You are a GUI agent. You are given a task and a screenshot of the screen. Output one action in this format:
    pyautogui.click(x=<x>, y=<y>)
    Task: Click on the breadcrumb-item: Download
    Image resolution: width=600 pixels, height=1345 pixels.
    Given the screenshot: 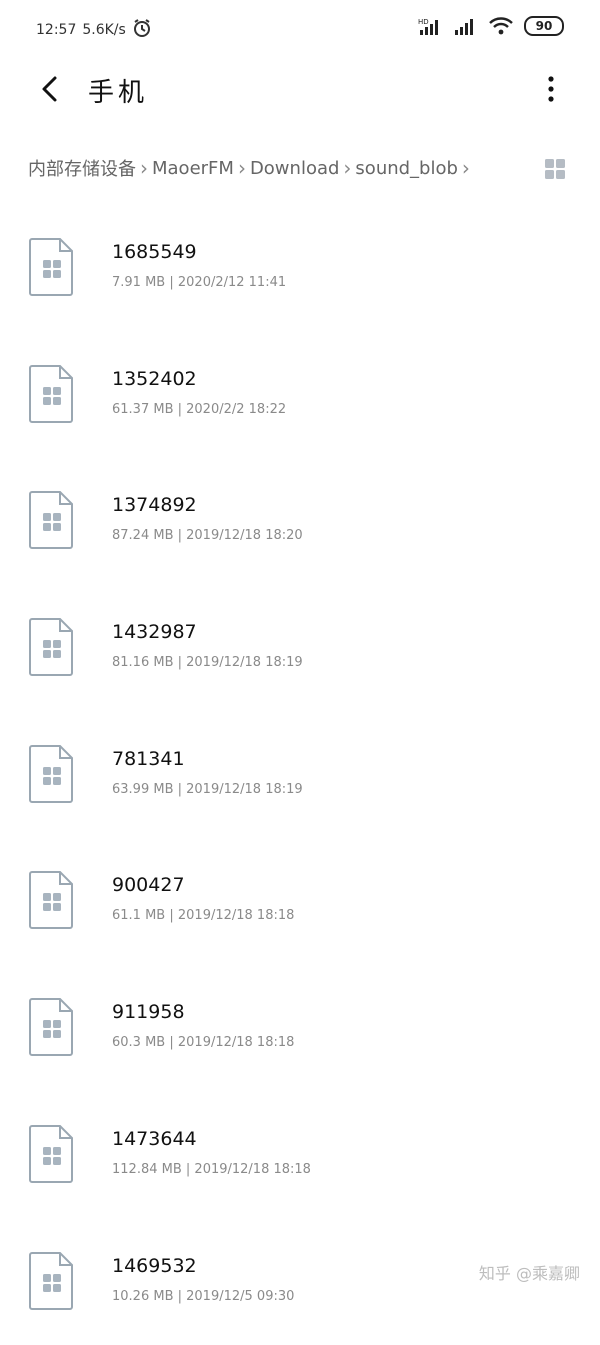 What is the action you would take?
    pyautogui.click(x=294, y=168)
    